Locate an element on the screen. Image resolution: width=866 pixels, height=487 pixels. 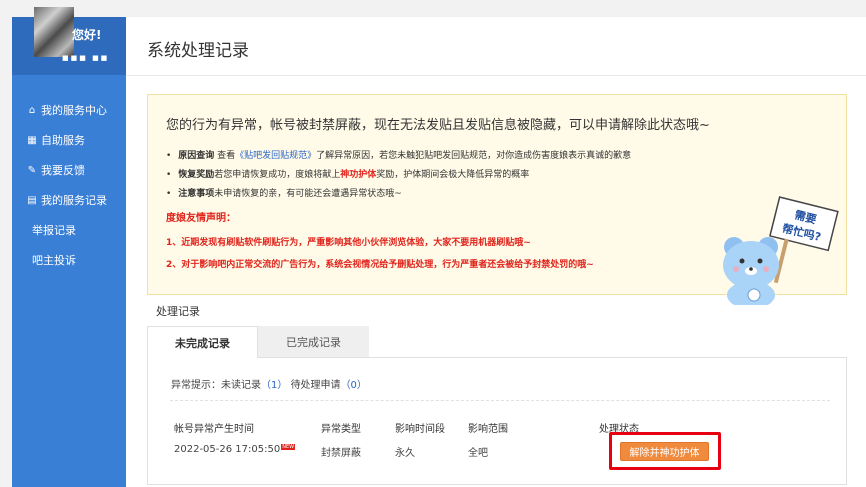
rules-link: 《贴吧发回贴规范》 is located at coordinates (275, 156).